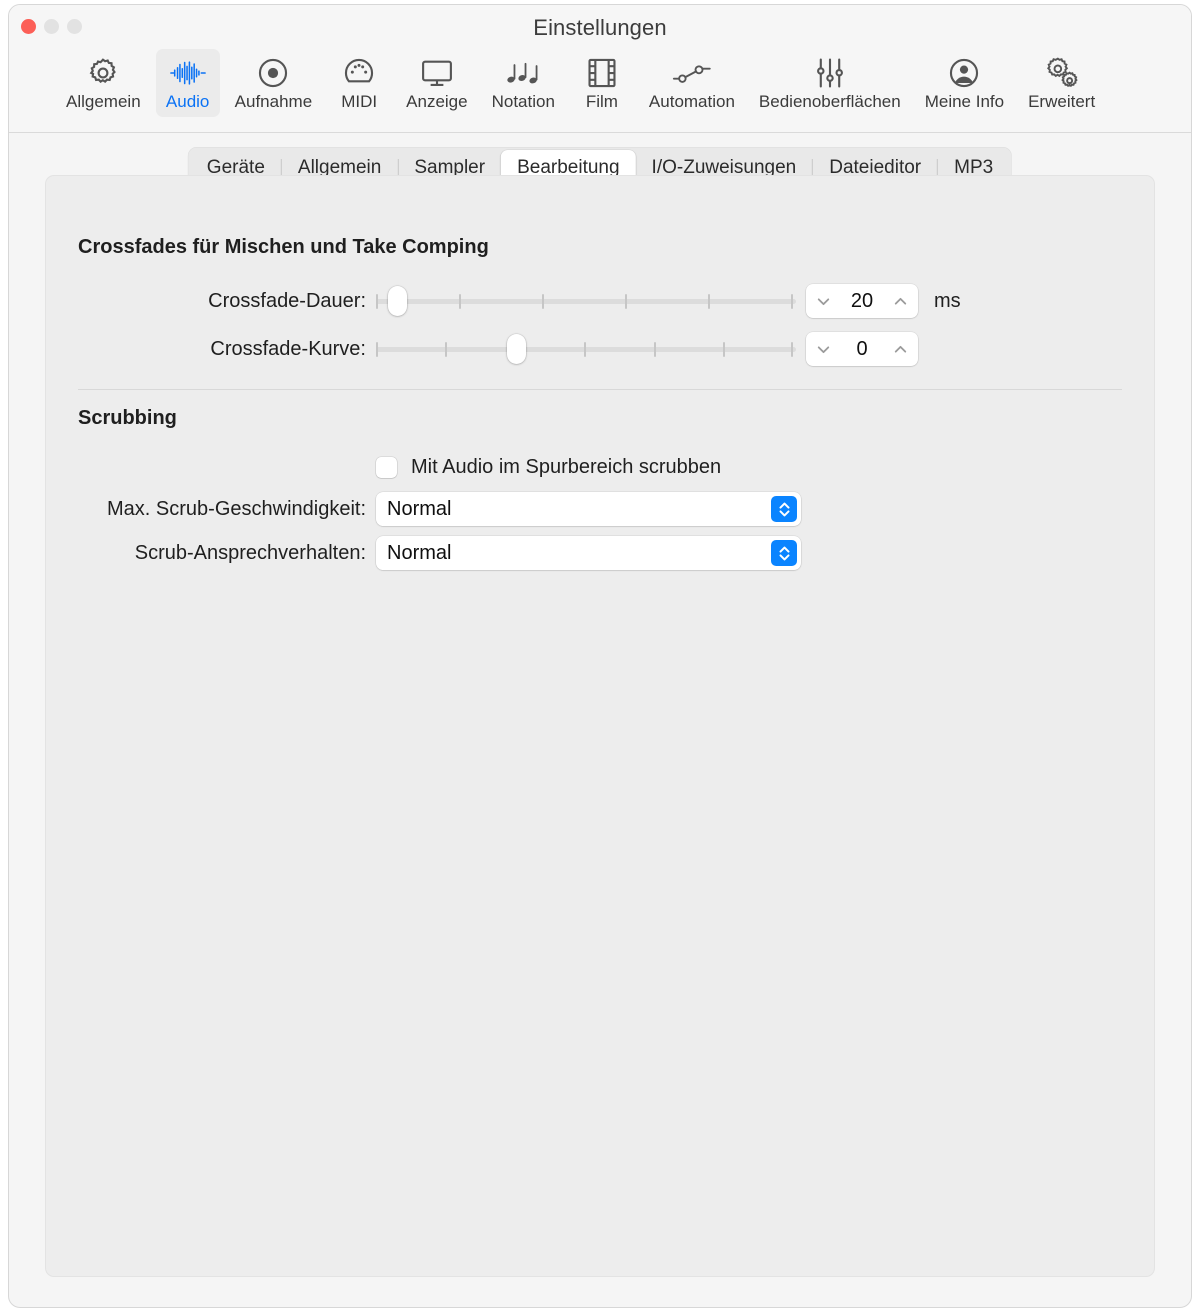 This screenshot has height=1314, width=1200. I want to click on toolbar-item-allgemein: Allgemein, so click(103, 83).